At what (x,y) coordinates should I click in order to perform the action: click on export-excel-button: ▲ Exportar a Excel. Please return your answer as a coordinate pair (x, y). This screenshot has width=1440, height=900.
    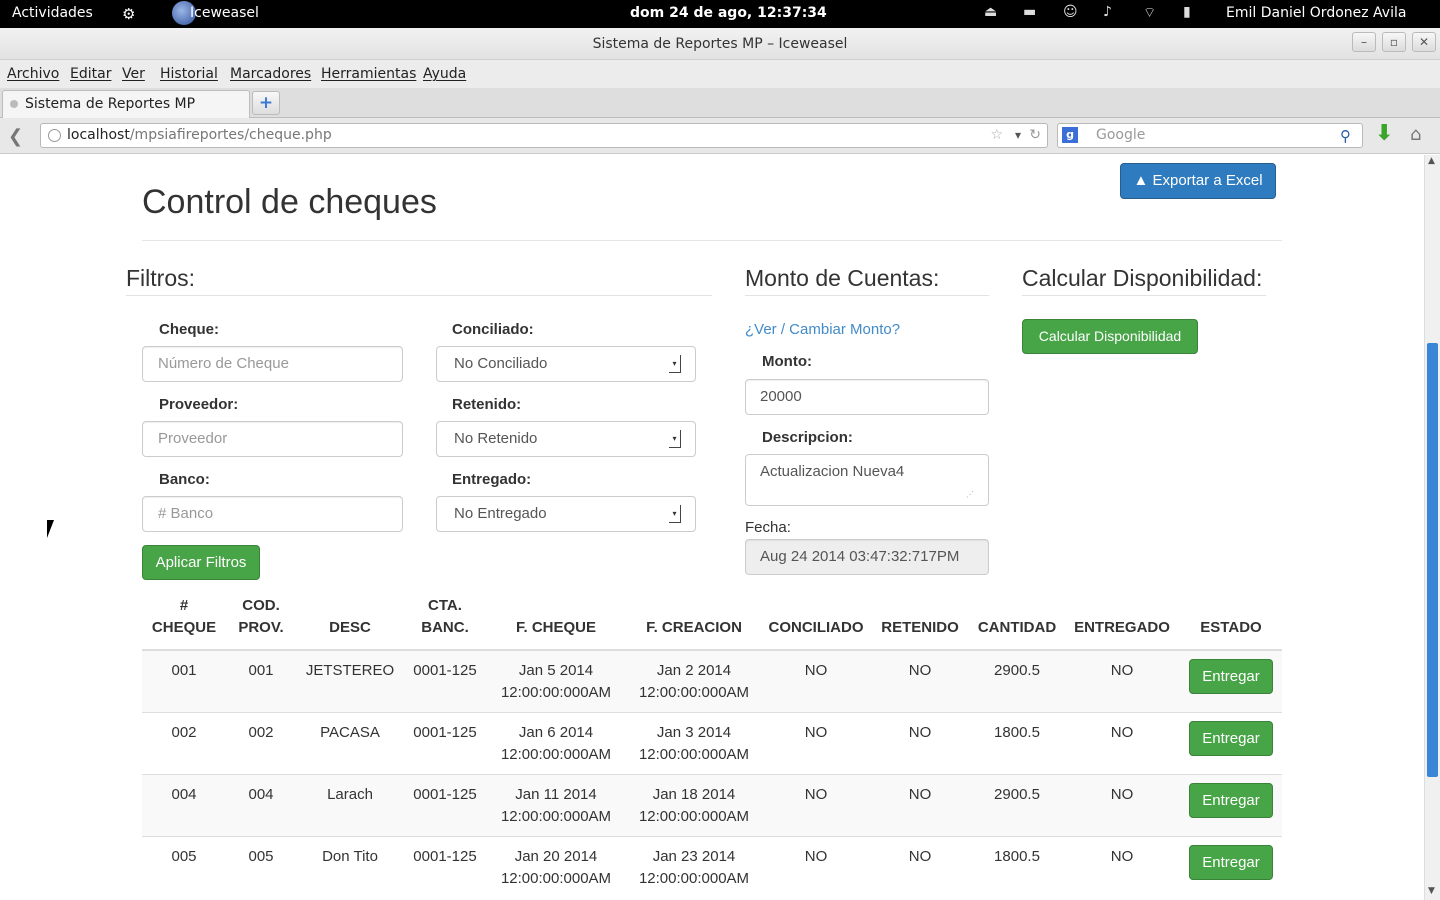
    Looking at the image, I should click on (1198, 181).